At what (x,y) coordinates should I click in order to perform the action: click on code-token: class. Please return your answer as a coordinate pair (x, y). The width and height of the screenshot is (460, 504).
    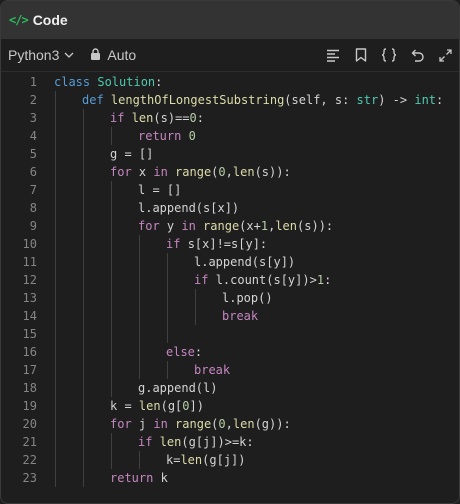
    Looking at the image, I should click on (76, 82).